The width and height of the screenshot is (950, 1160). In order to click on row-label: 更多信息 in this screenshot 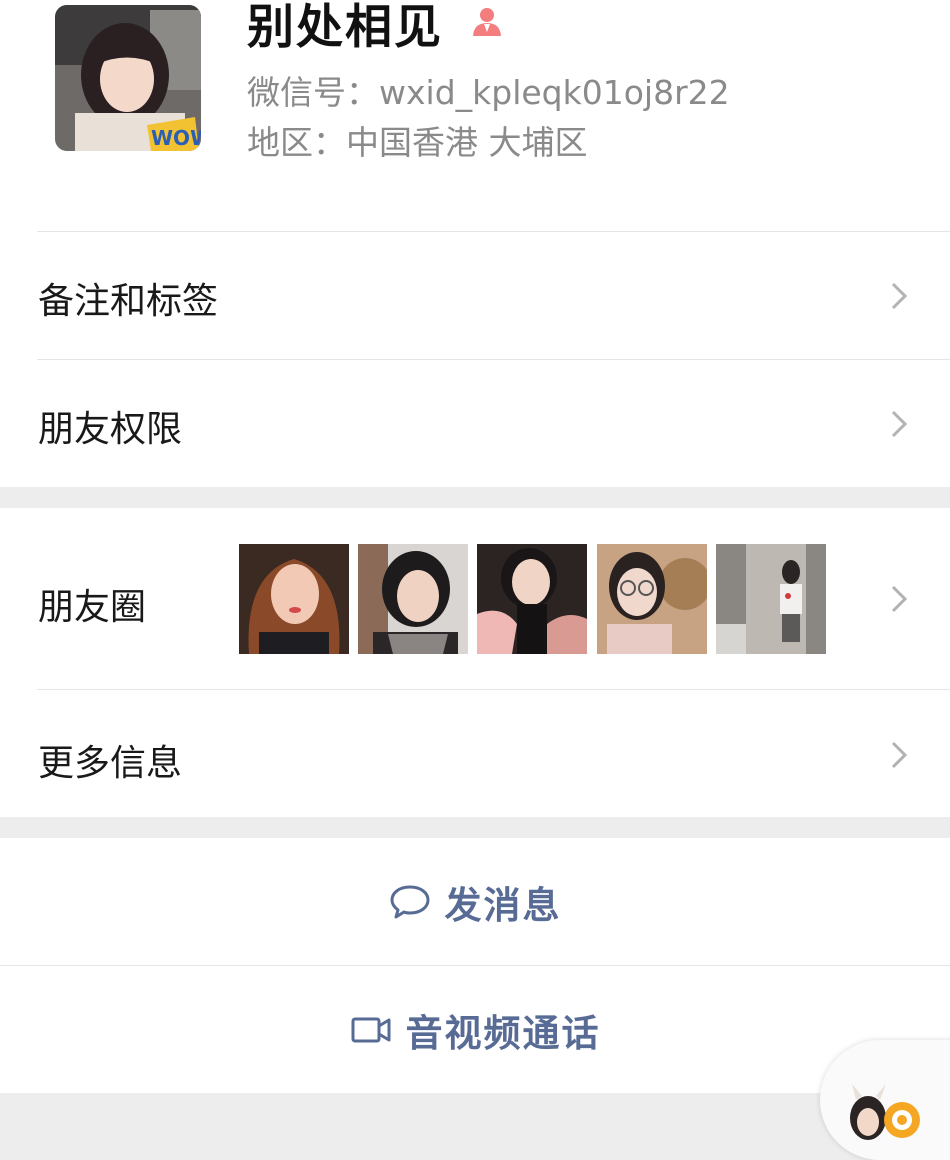, I will do `click(110, 763)`.